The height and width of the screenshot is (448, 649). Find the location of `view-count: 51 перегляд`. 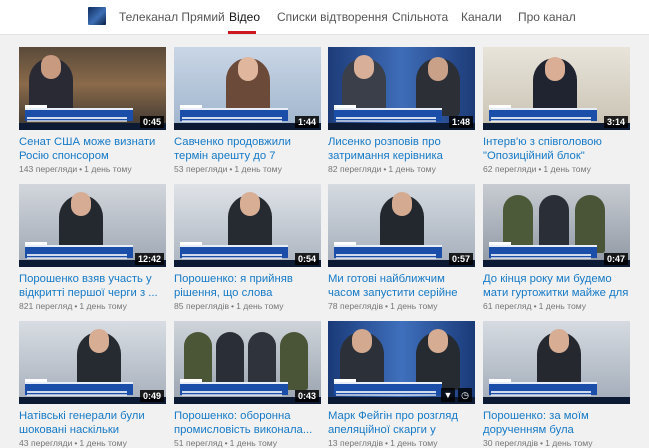

view-count: 51 перегляд is located at coordinates (198, 443).